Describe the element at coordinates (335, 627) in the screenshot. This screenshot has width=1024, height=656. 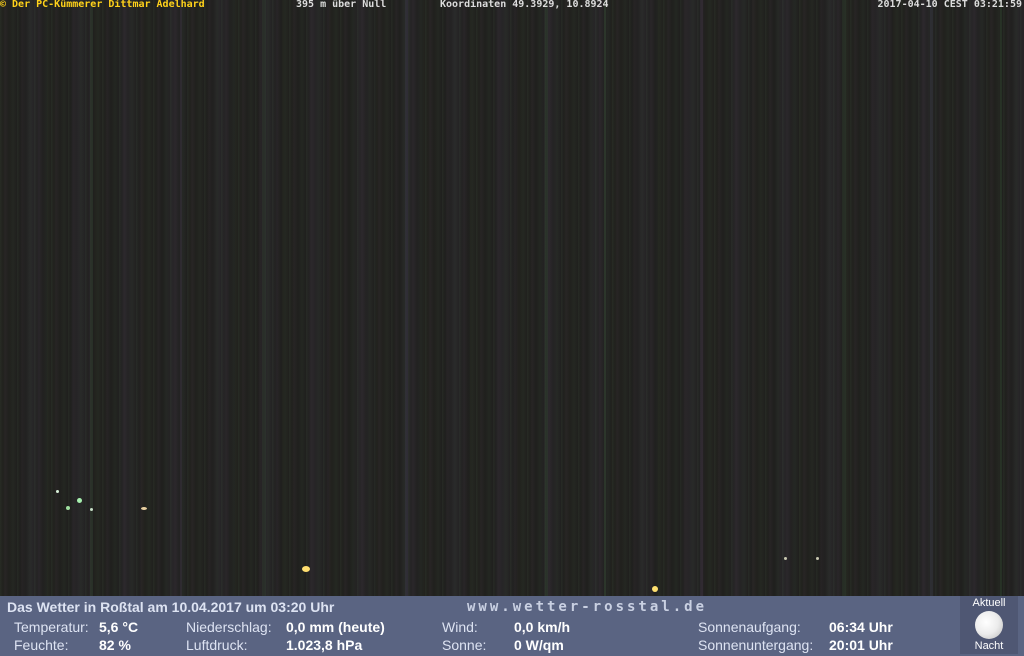
I see `precipitation-value: 0,0 mm (heute)` at that location.